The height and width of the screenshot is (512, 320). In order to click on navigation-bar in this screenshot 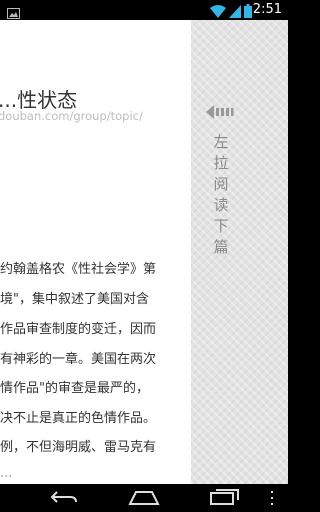, I will do `click(144, 498)`.